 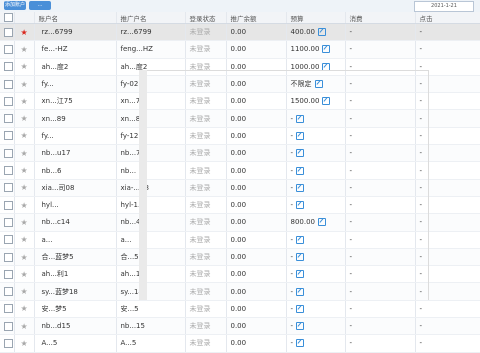 What do you see at coordinates (75, 309) in the screenshot?
I see `account-name: 安...梦5` at bounding box center [75, 309].